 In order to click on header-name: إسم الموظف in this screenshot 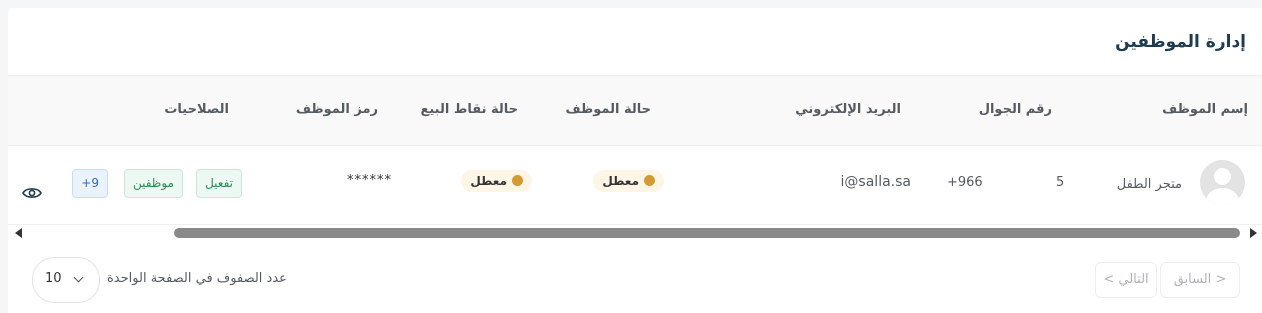, I will do `click(1205, 109)`.